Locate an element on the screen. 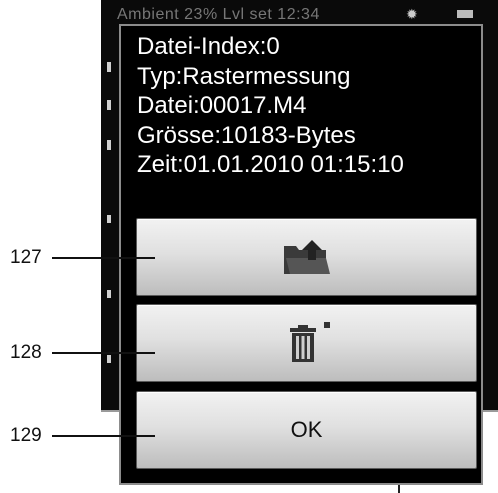 This screenshot has height=493, width=498. file-index-line: Datei-Index:0 is located at coordinates (208, 46).